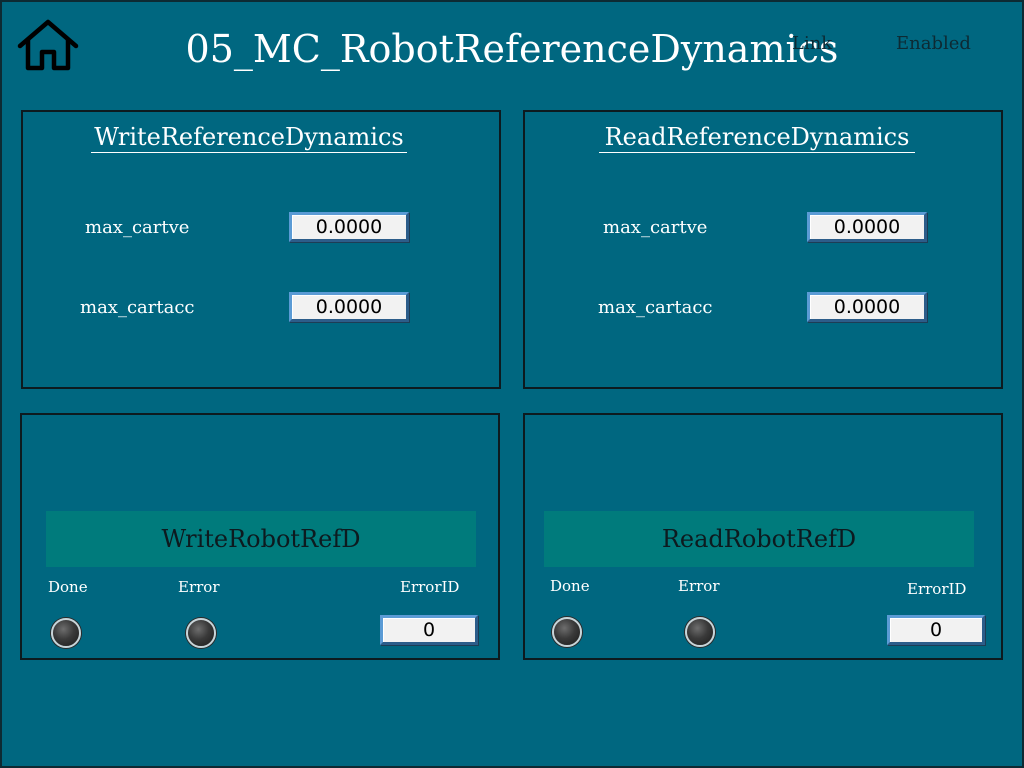  I want to click on write-errorid-label: ErrorID, so click(430, 587).